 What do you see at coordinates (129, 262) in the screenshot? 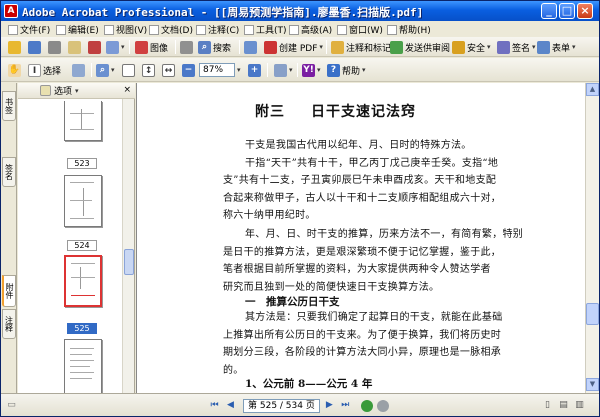
I see `thumbnail-scroll-thumb` at bounding box center [129, 262].